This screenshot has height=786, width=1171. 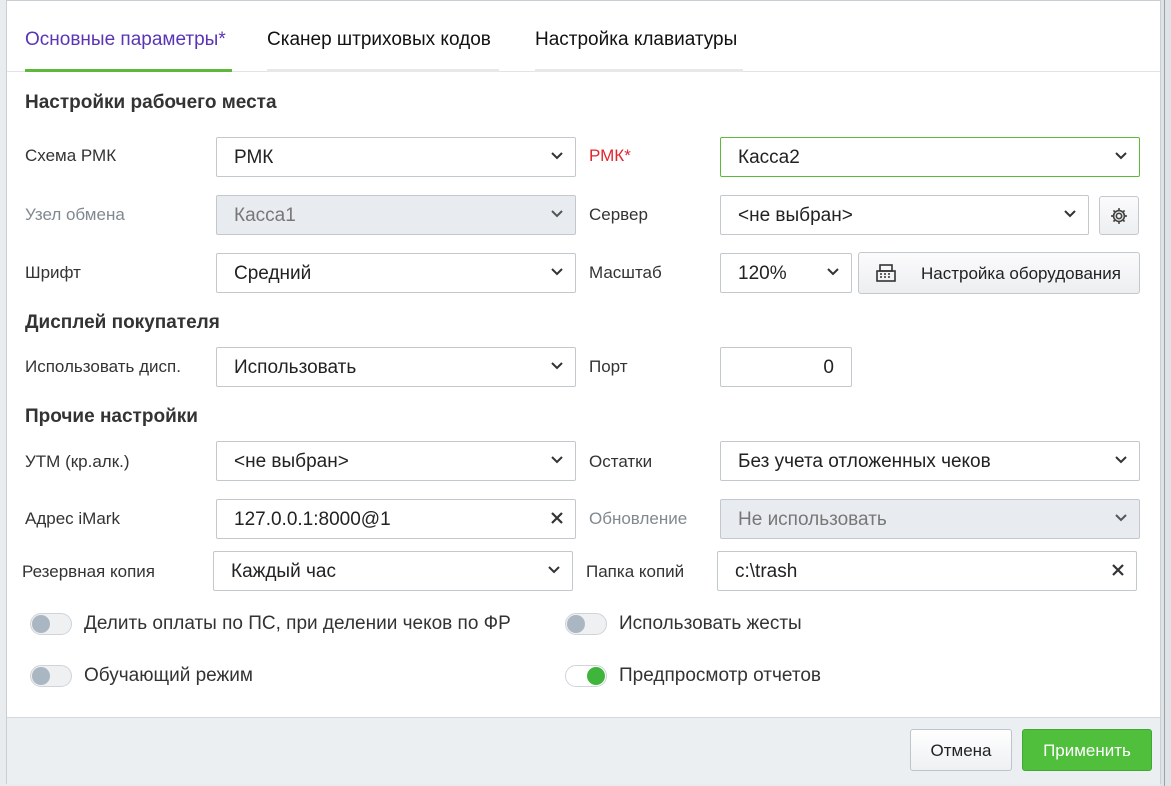 What do you see at coordinates (586, 624) in the screenshot?
I see `gestures-toggle` at bounding box center [586, 624].